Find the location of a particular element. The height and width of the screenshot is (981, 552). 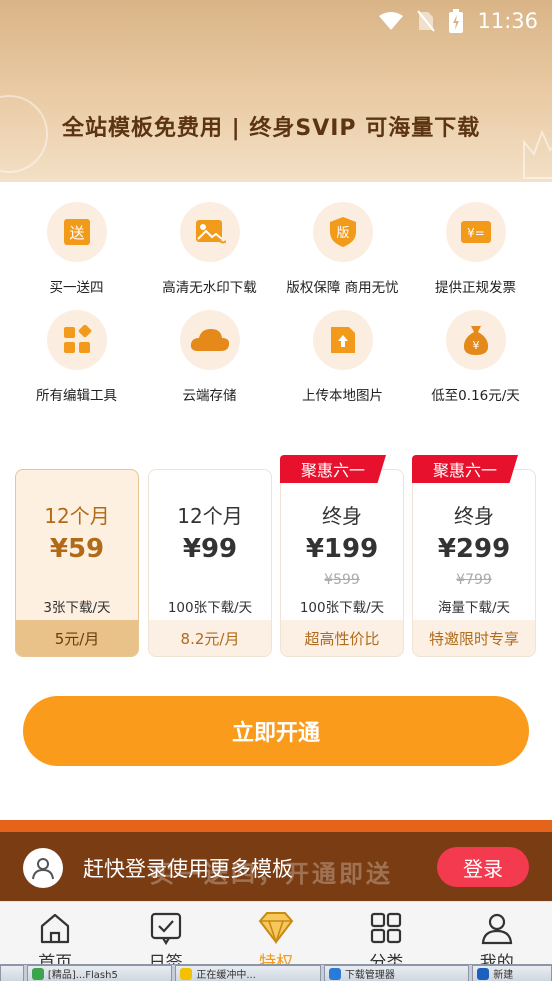

hero-decoration is located at coordinates (24, 134).